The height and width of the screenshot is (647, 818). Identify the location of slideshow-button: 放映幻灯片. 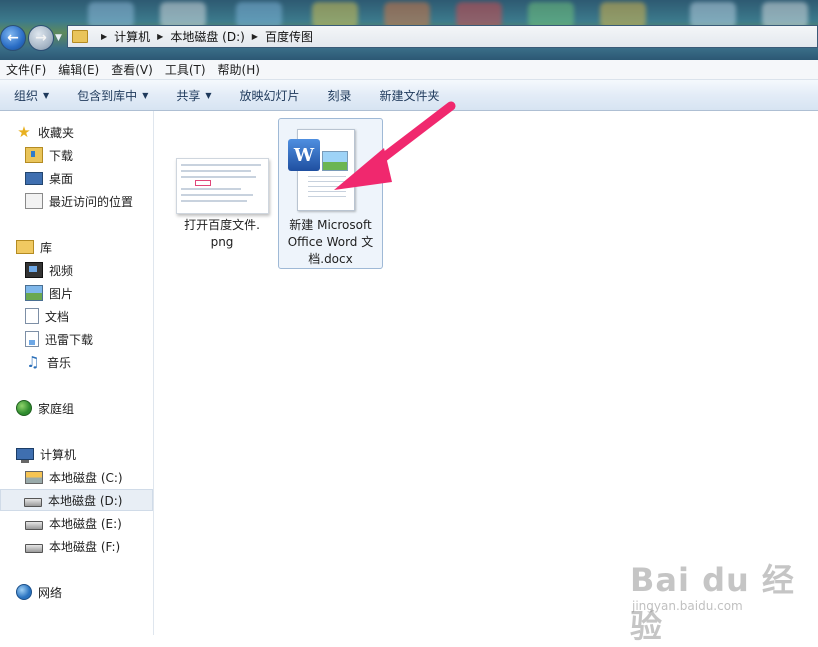
(270, 95).